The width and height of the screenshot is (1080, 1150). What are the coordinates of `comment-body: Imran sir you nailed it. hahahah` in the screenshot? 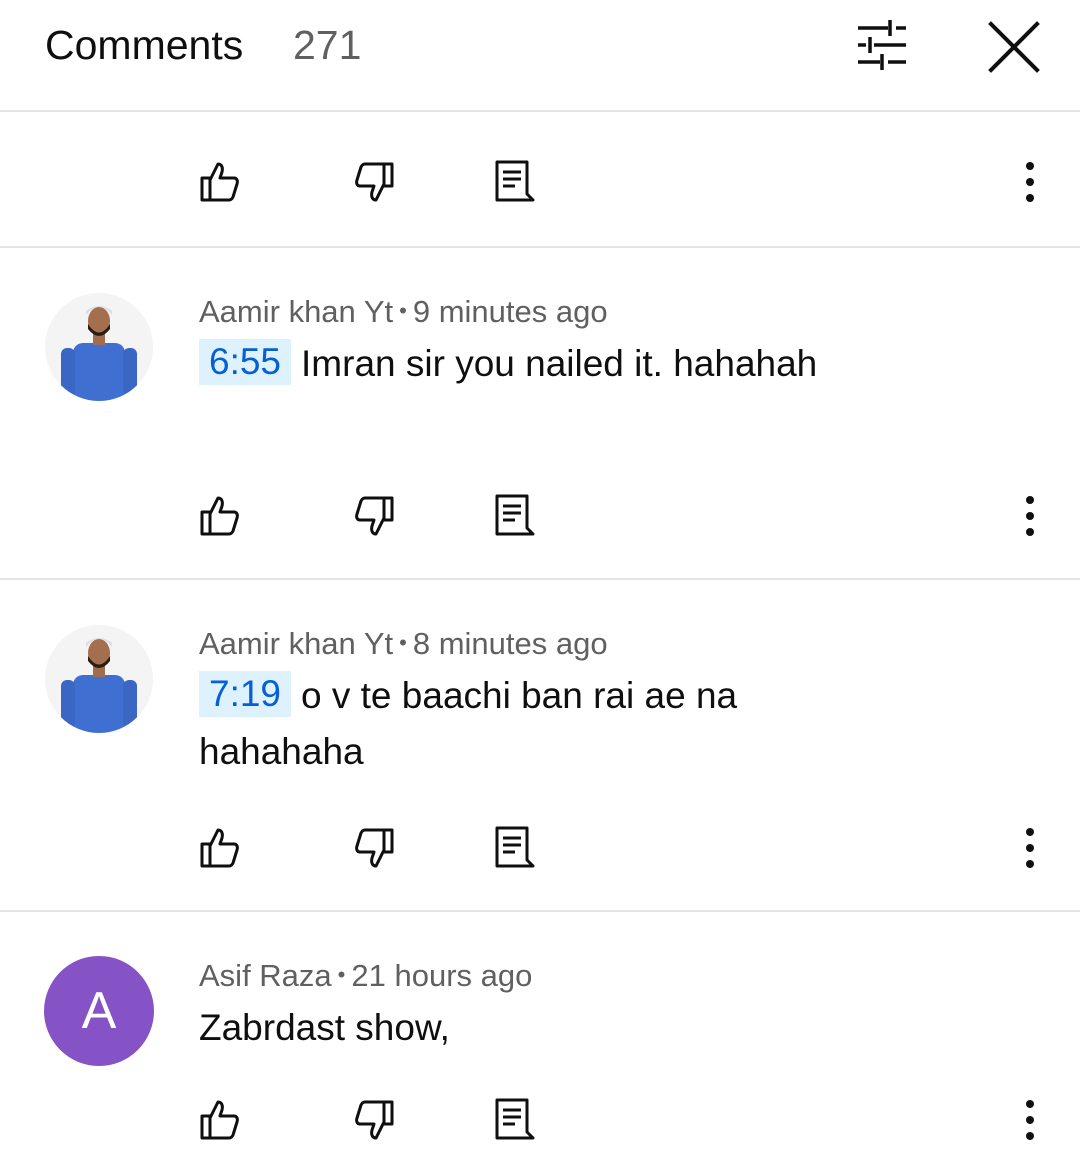 It's located at (559, 363).